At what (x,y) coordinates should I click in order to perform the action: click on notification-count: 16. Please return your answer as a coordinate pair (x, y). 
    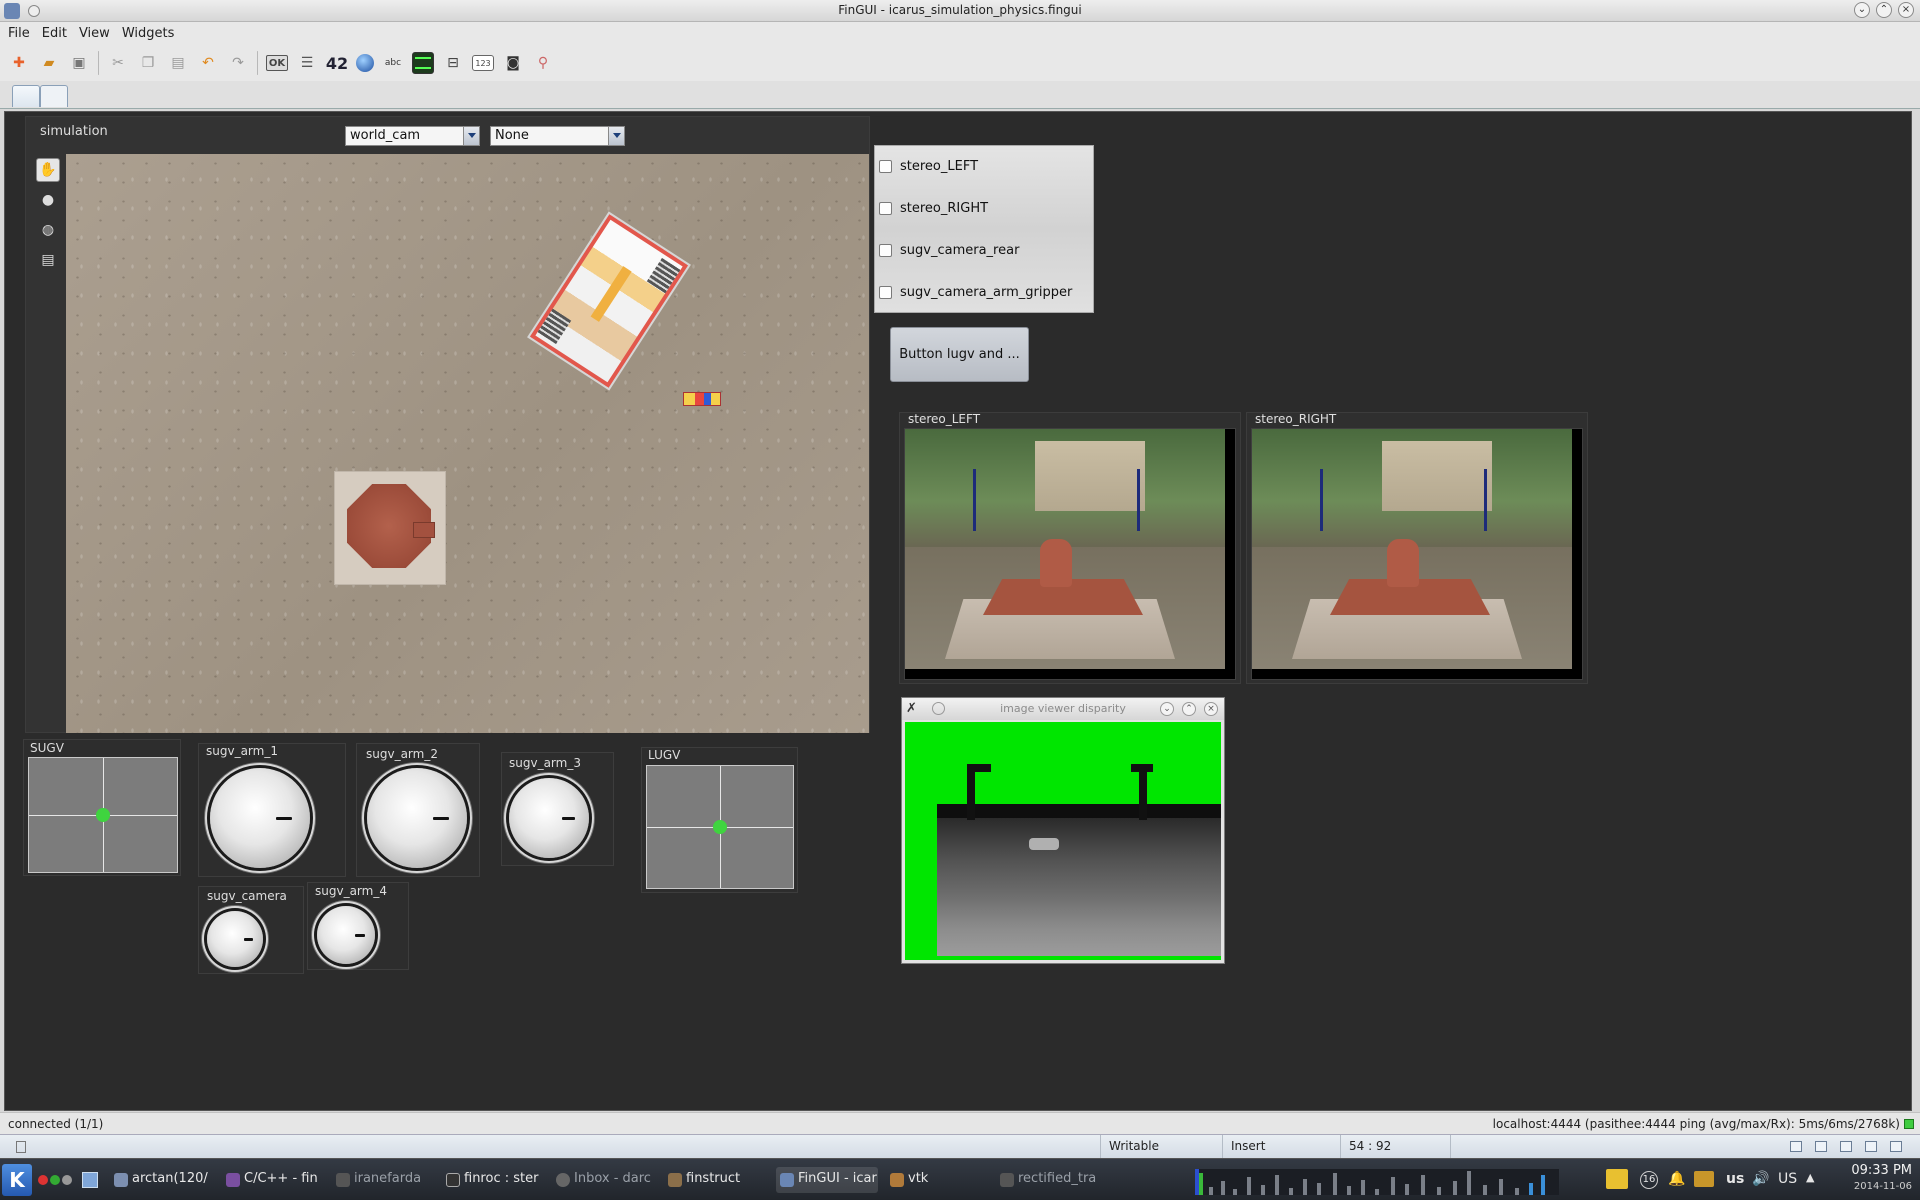
    Looking at the image, I should click on (1649, 1180).